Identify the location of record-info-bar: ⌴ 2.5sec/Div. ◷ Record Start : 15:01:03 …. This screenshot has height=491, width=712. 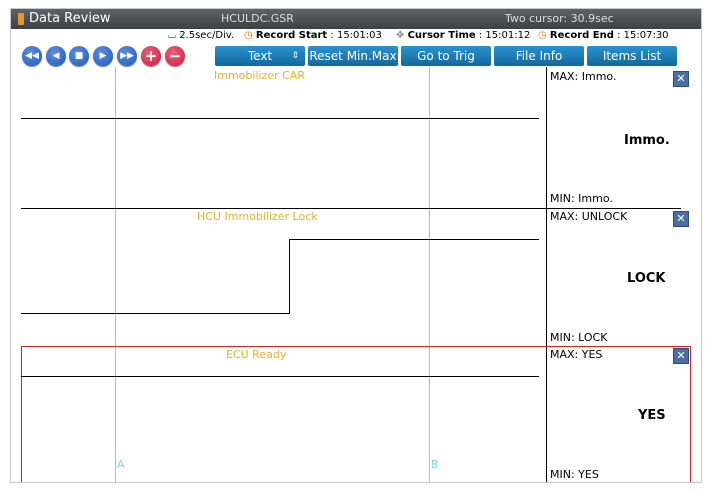
(356, 37).